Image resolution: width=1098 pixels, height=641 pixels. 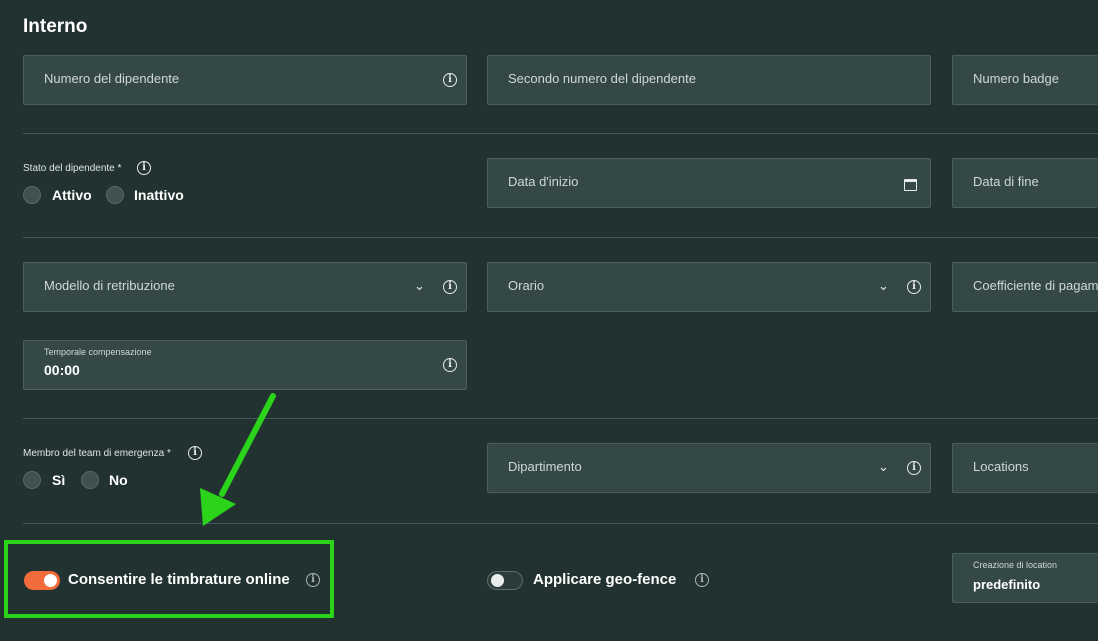 I want to click on arrow-head, so click(x=218, y=507).